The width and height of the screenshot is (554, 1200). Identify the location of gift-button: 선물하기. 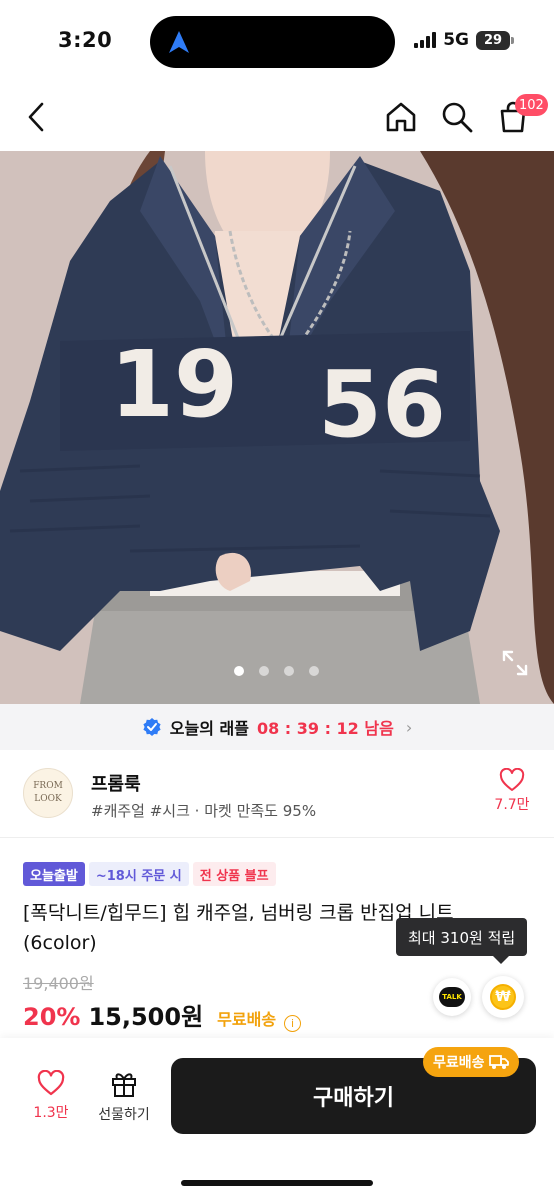
(124, 1097).